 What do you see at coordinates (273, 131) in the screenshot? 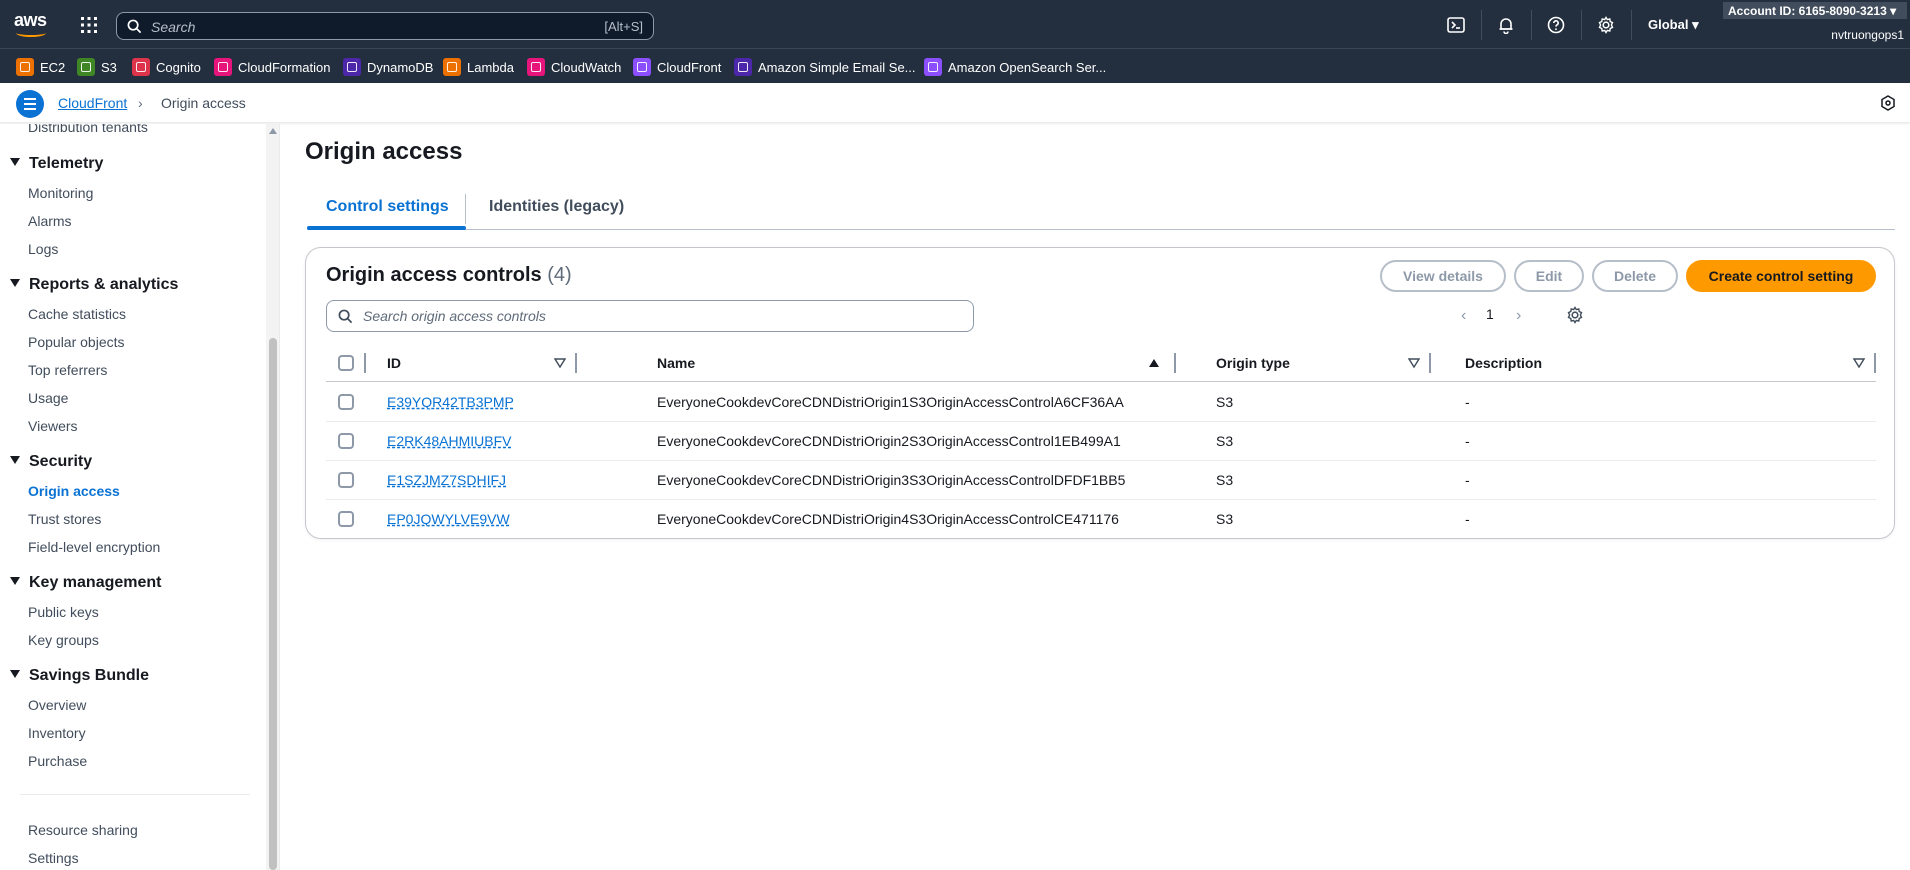
I see `scroll-up-icon` at bounding box center [273, 131].